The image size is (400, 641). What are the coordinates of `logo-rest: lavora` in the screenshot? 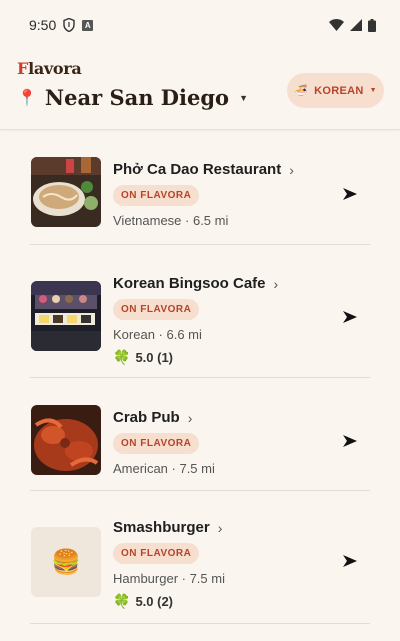 It's located at (55, 68).